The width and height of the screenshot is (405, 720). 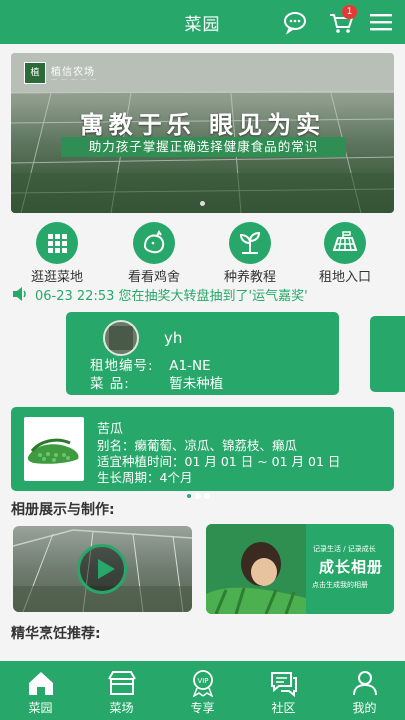 I want to click on growth-album-tagline: 记录生活 / 记录成长, so click(x=344, y=549).